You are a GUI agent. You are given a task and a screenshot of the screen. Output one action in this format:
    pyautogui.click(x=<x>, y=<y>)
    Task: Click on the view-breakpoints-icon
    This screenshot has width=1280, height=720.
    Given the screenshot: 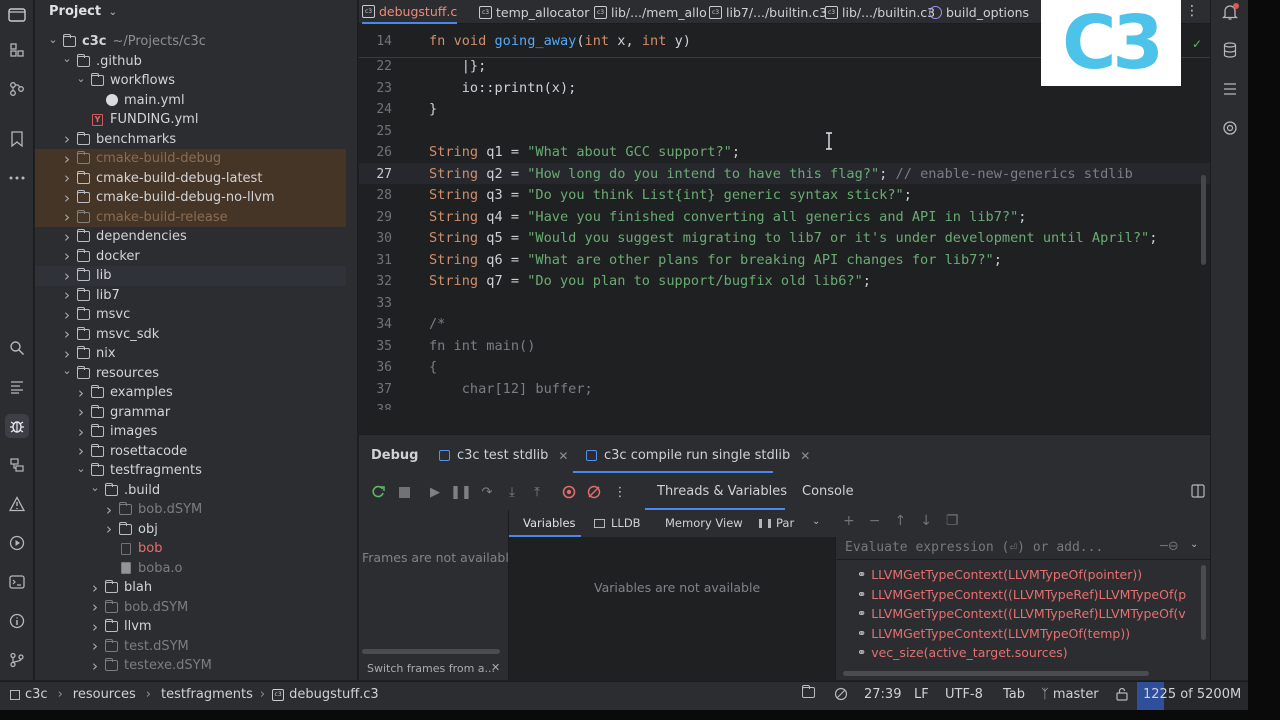 What is the action you would take?
    pyautogui.click(x=569, y=492)
    